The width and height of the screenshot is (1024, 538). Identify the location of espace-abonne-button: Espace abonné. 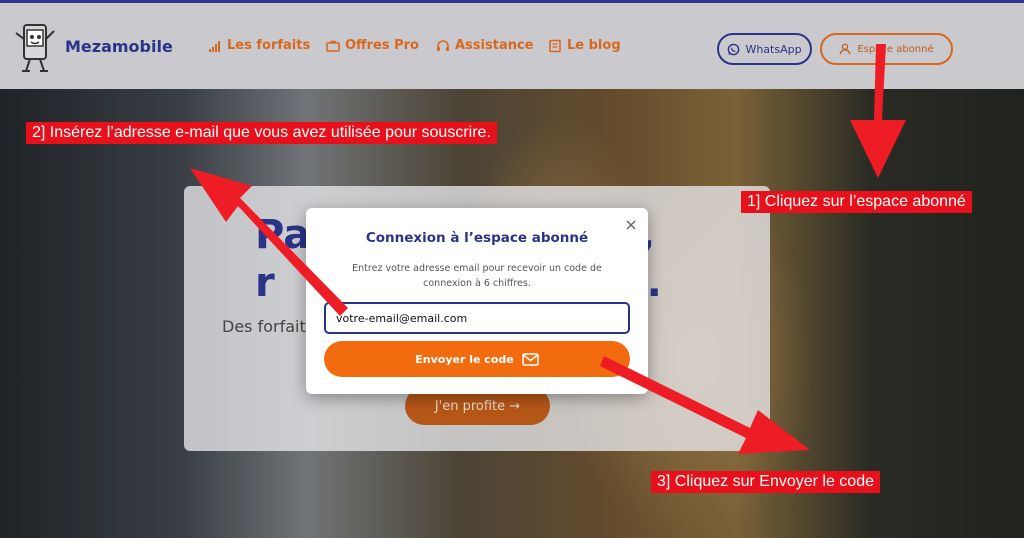
(886, 49).